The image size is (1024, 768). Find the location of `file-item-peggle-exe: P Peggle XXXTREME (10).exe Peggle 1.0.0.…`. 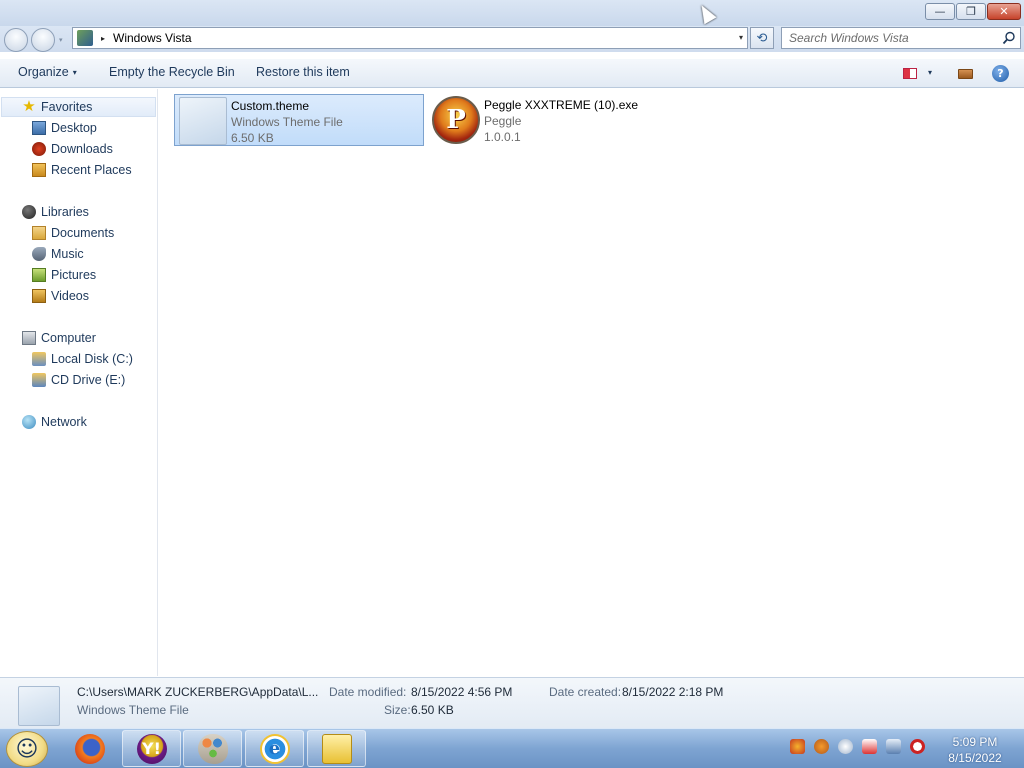

file-item-peggle-exe: P Peggle XXXTREME (10).exe Peggle 1.0.0.… is located at coordinates (553, 120).